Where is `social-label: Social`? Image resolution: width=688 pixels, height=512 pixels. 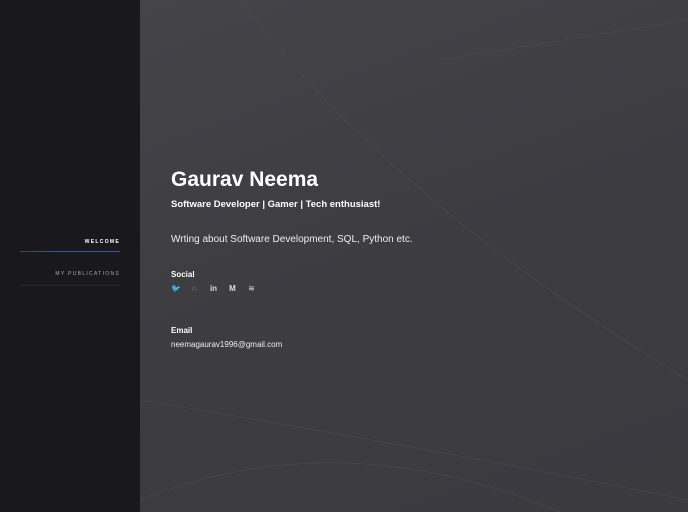
social-label: Social is located at coordinates (183, 274).